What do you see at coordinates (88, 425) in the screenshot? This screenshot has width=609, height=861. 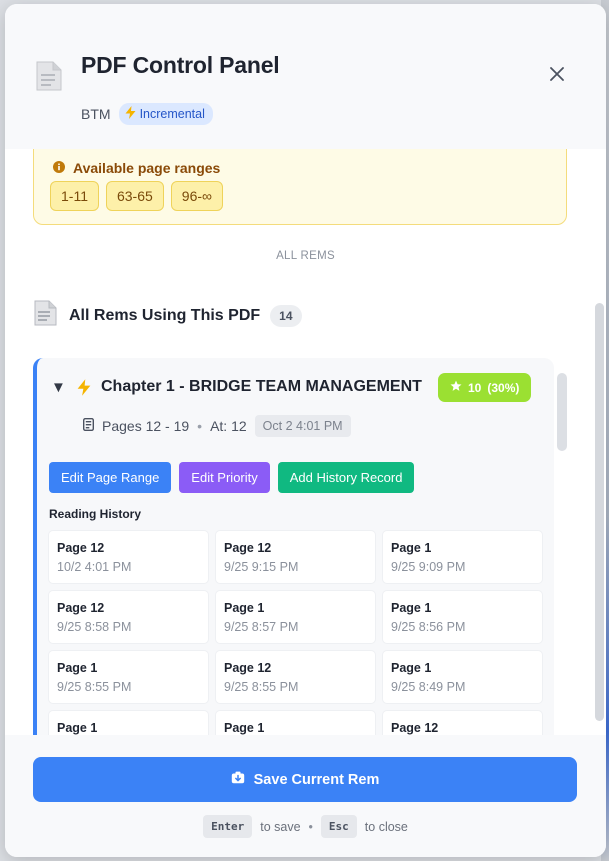 I see `document-pages-icon` at bounding box center [88, 425].